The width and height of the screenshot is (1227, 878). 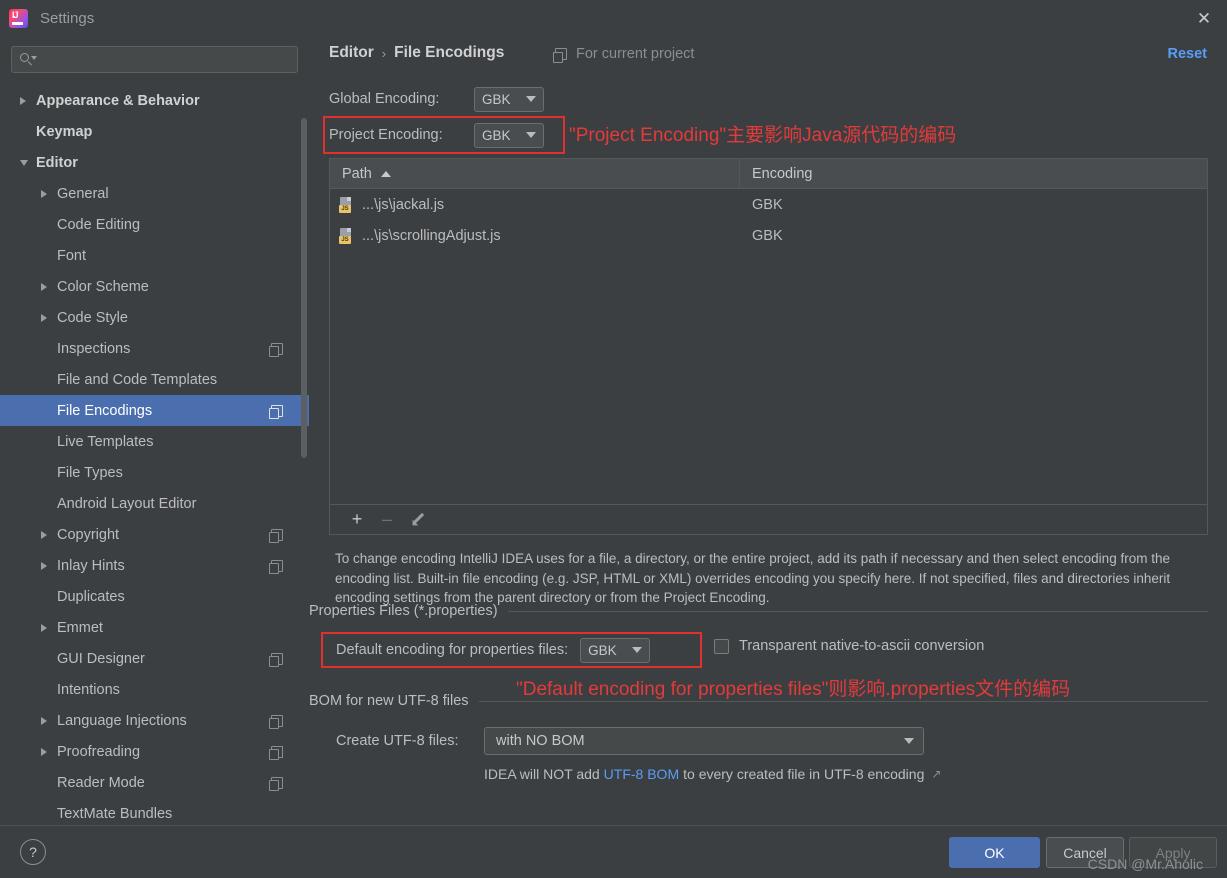 What do you see at coordinates (804, 774) in the screenshot?
I see `bom-hint-suffix: to every created file in UTF-8 encoding` at bounding box center [804, 774].